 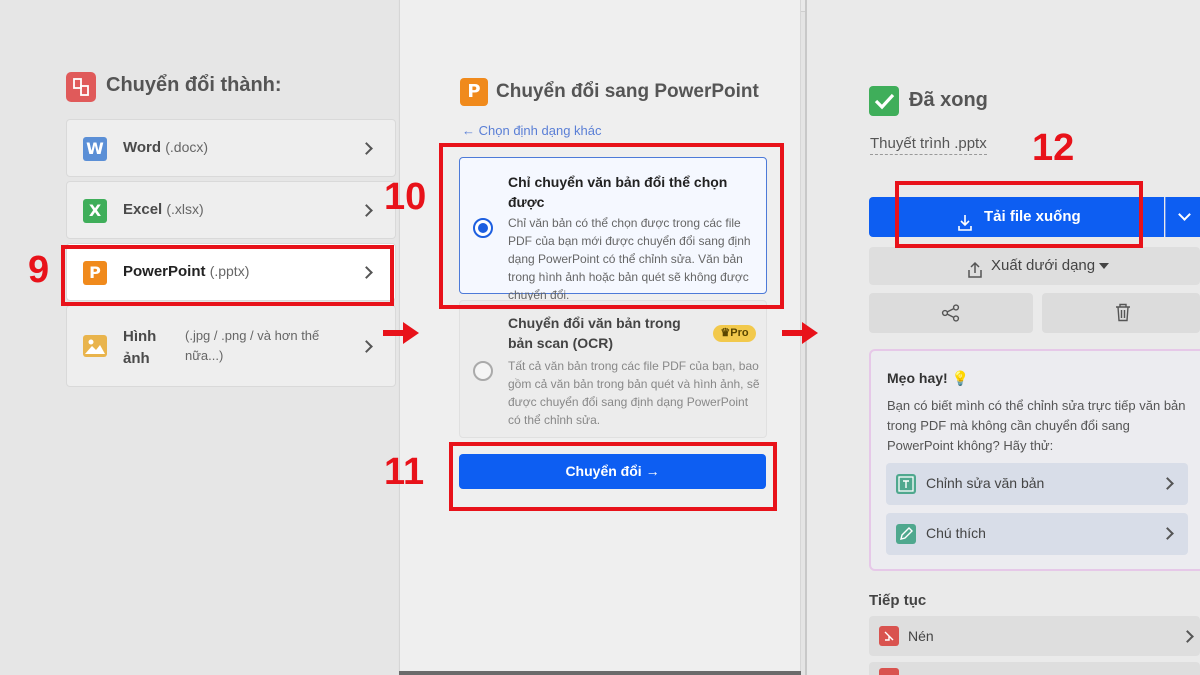 What do you see at coordinates (95, 211) in the screenshot?
I see `excel-icon: X` at bounding box center [95, 211].